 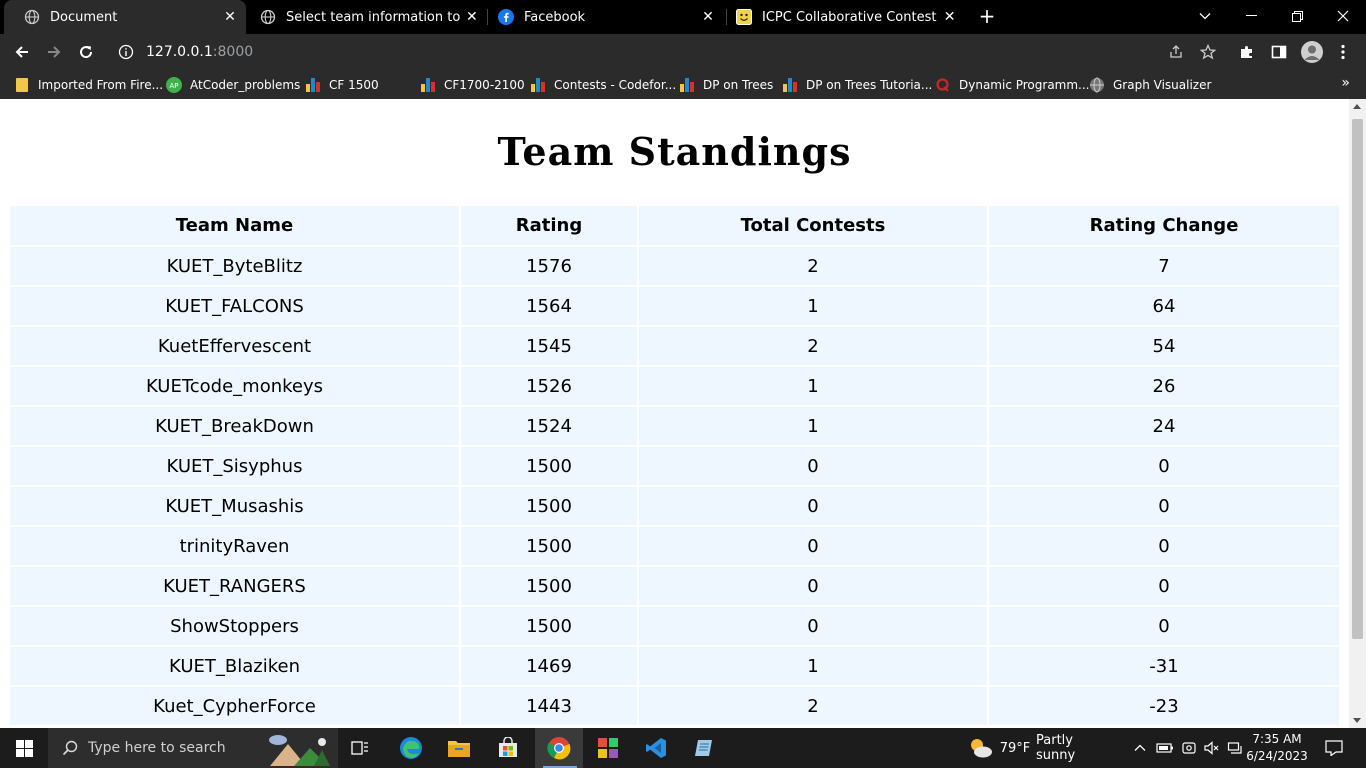 I want to click on new-tab-button: +, so click(x=987, y=16).